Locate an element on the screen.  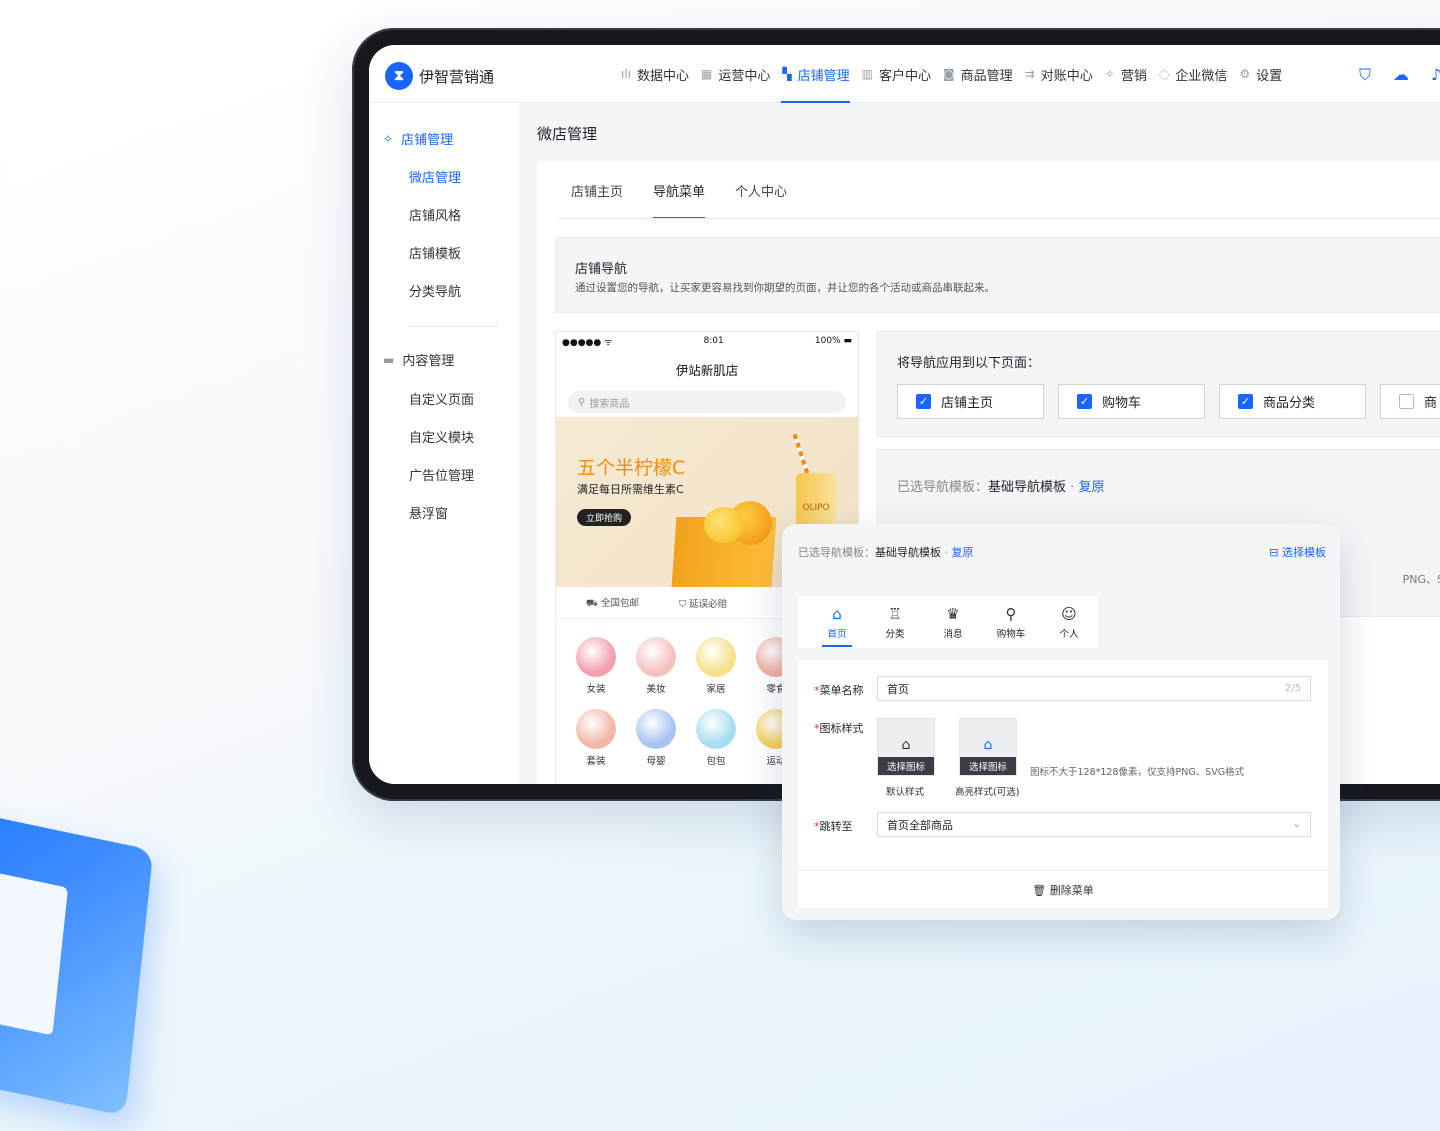
sidebar-divider is located at coordinates (454, 326).